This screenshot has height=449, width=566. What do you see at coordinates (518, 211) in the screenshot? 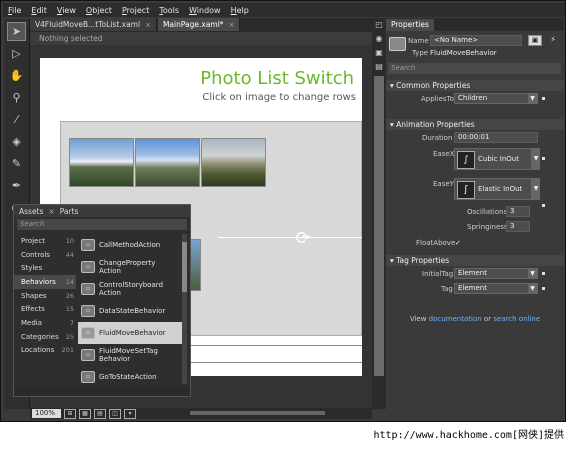
I see `oscillations-field: 3` at bounding box center [518, 211].